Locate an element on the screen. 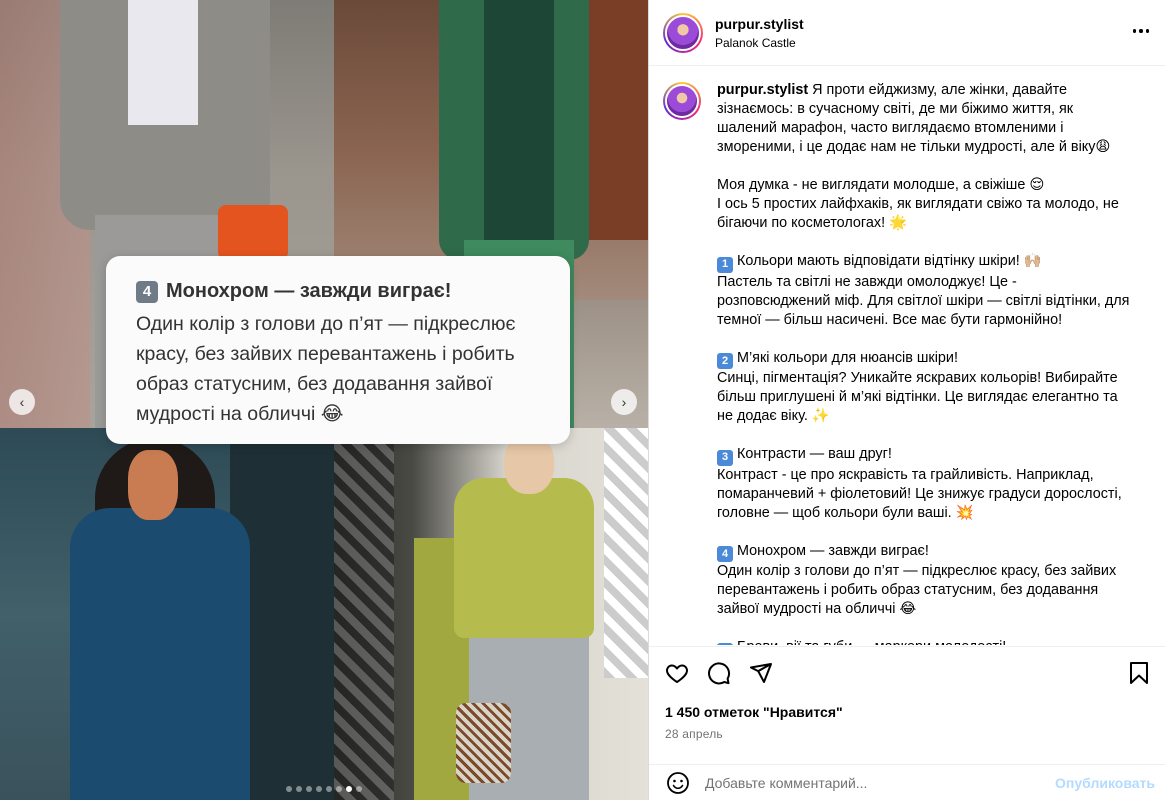 This screenshot has height=800, width=1165. chevron-left-icon: ‹ is located at coordinates (22, 402).